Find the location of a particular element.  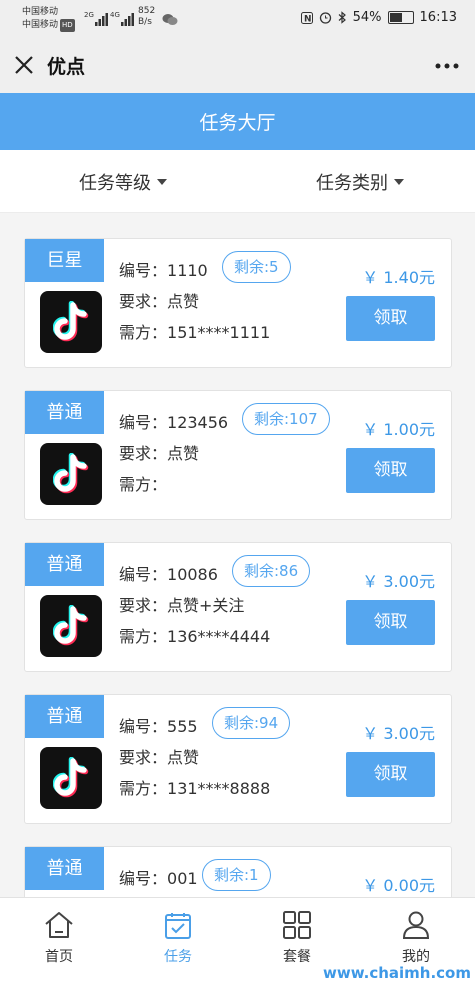

grid-icon is located at coordinates (297, 925).